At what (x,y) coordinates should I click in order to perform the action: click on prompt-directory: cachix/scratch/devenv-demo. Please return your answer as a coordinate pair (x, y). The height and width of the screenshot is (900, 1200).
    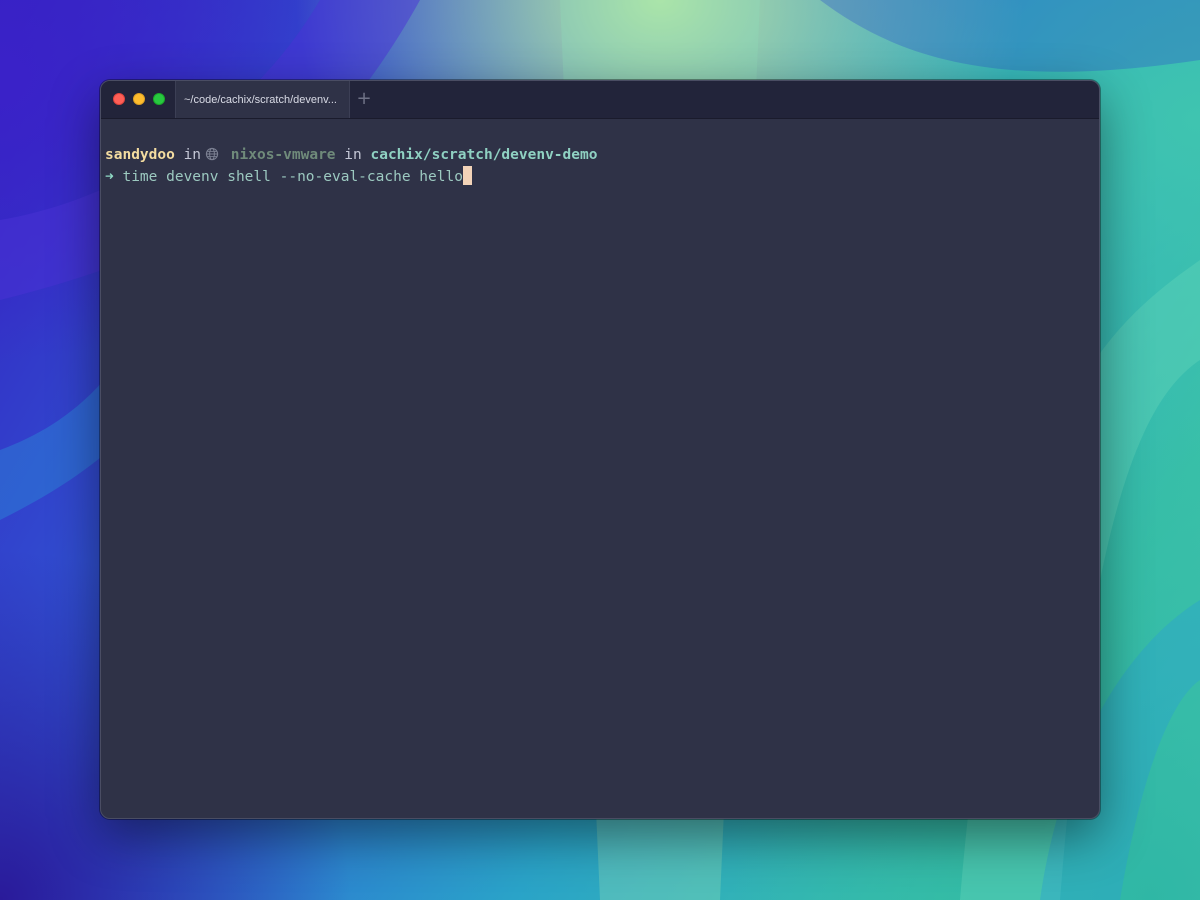
    Looking at the image, I should click on (484, 155).